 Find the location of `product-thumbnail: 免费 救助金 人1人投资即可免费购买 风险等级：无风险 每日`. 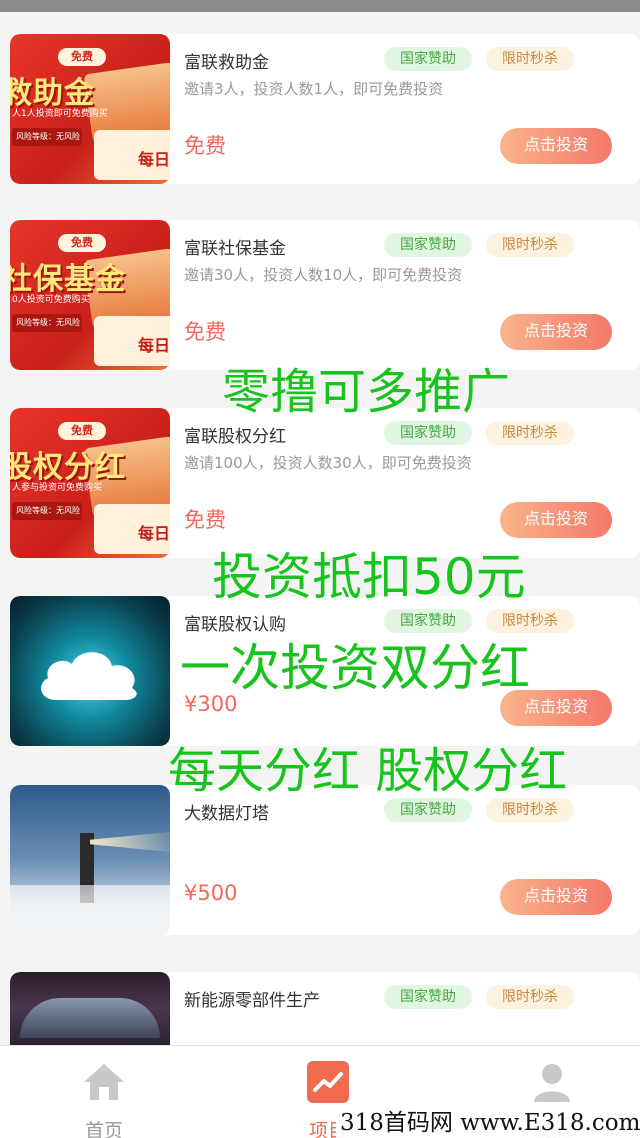

product-thumbnail: 免费 救助金 人1人投资即可免费购买 风险等级：无风险 每日 is located at coordinates (90, 109).